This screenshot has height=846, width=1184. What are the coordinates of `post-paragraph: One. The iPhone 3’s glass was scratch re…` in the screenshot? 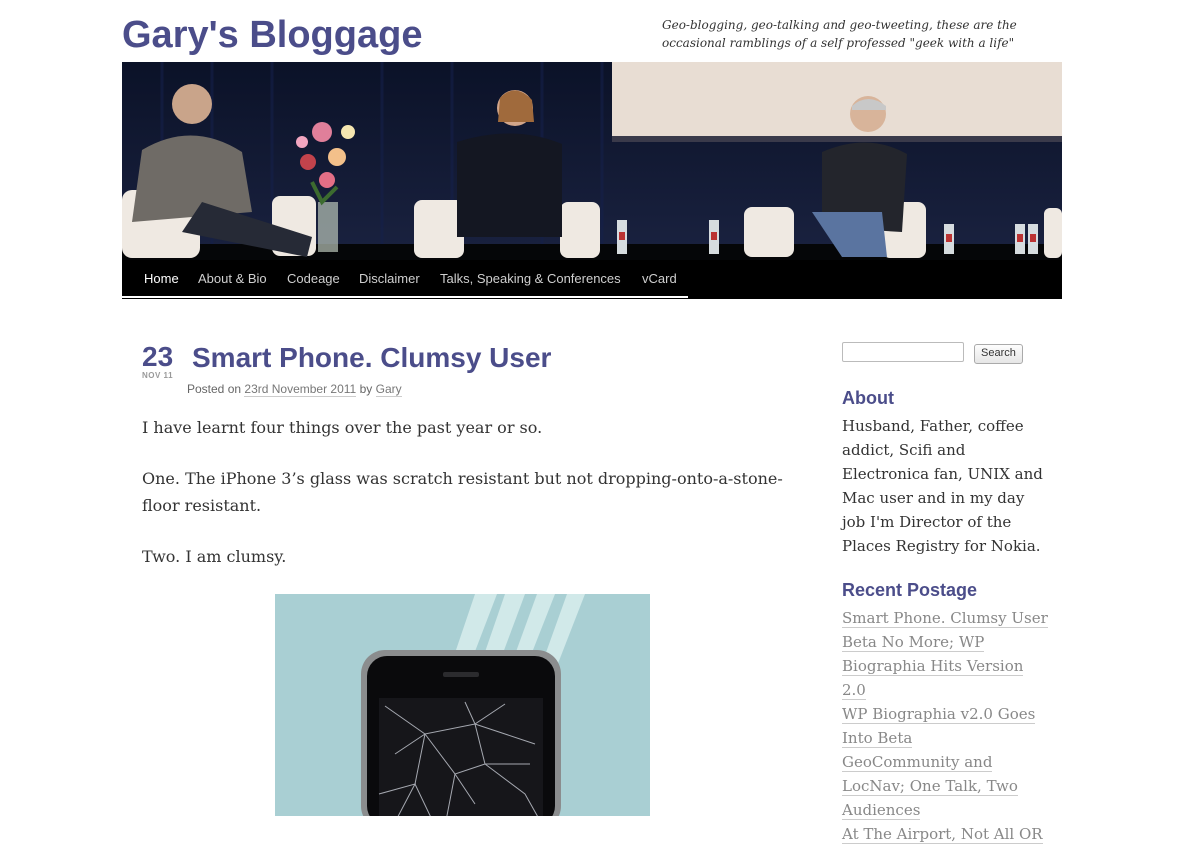 It's located at (462, 492).